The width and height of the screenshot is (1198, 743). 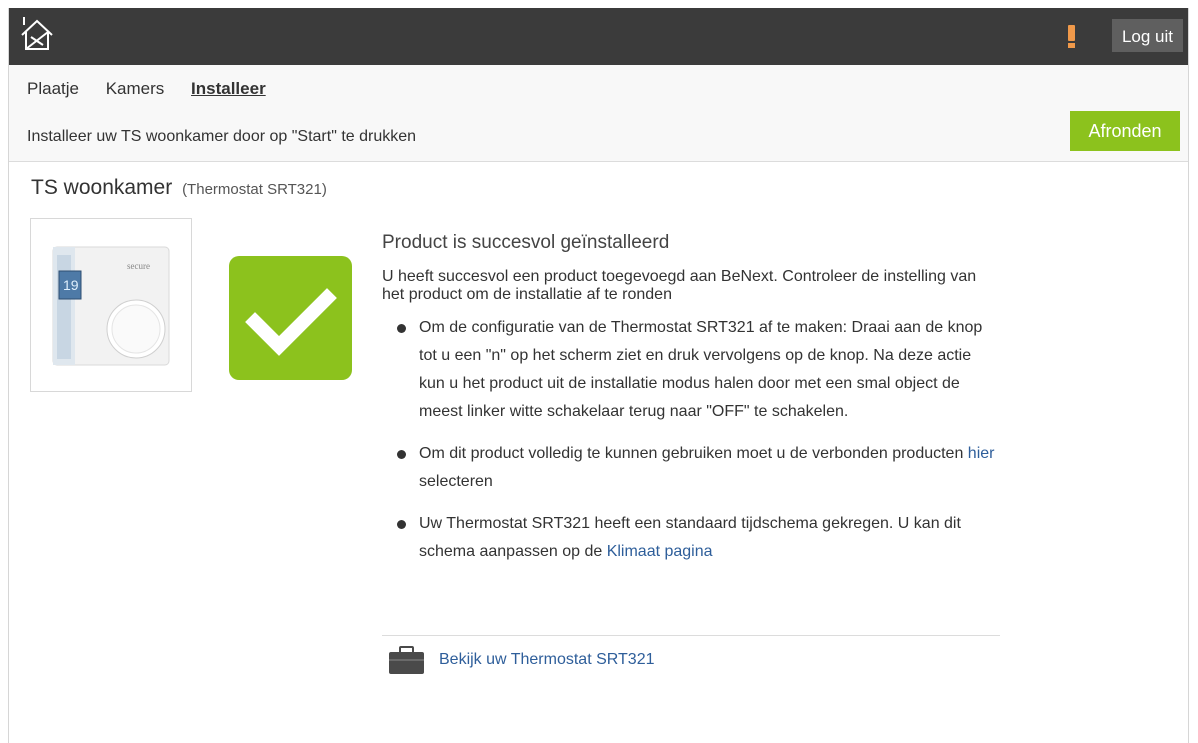 What do you see at coordinates (138, 266) in the screenshot?
I see `thermostat-brand: secure` at bounding box center [138, 266].